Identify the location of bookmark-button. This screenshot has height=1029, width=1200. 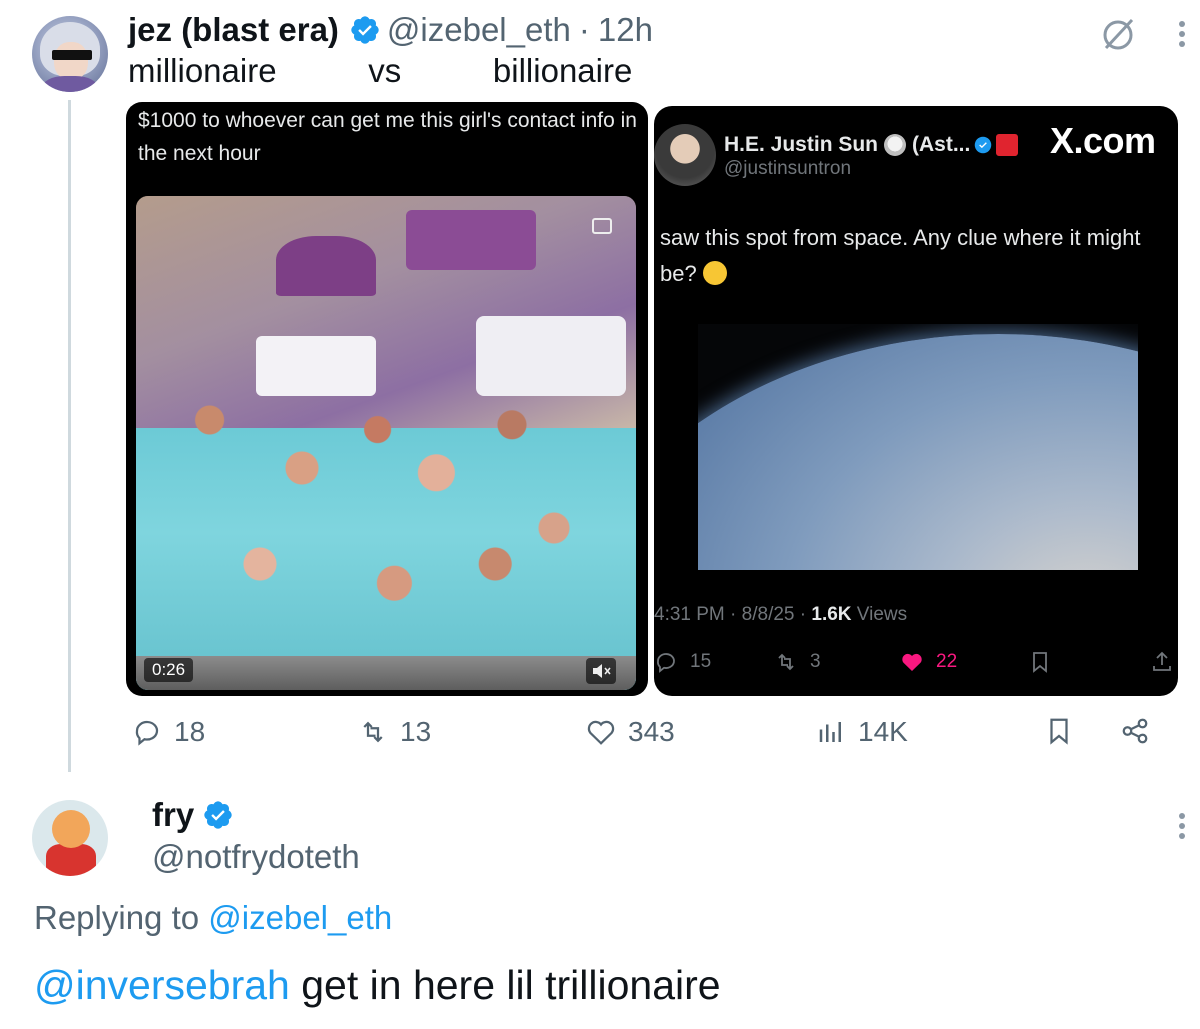
(1065, 731).